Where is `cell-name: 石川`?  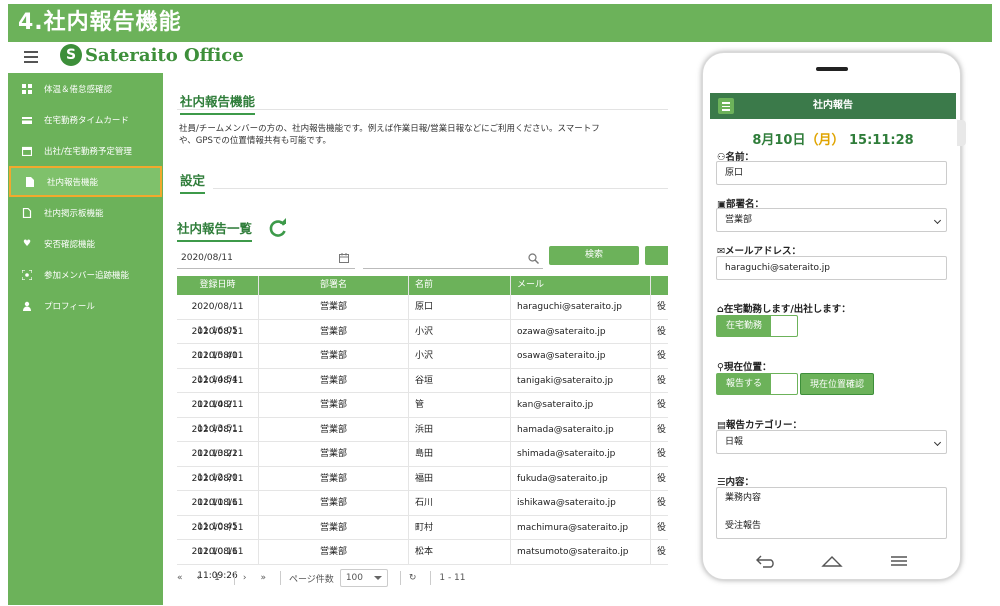
cell-name: 石川 is located at coordinates (460, 503).